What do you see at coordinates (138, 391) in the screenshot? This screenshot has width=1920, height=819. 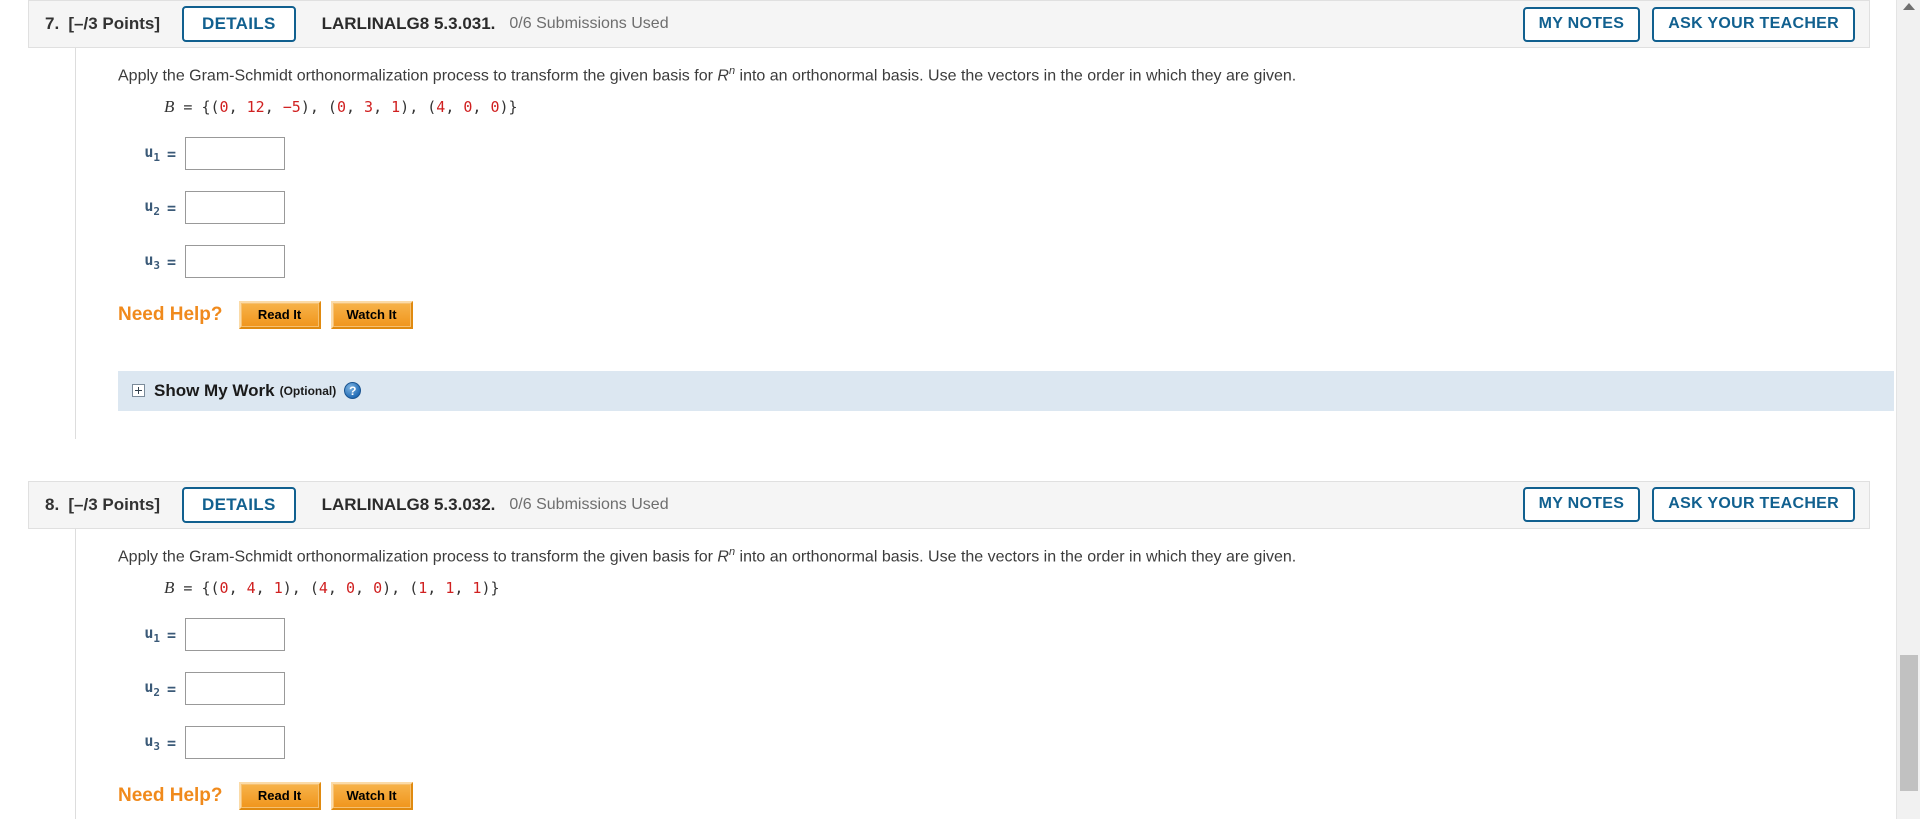 I see `expand-plus-icon` at bounding box center [138, 391].